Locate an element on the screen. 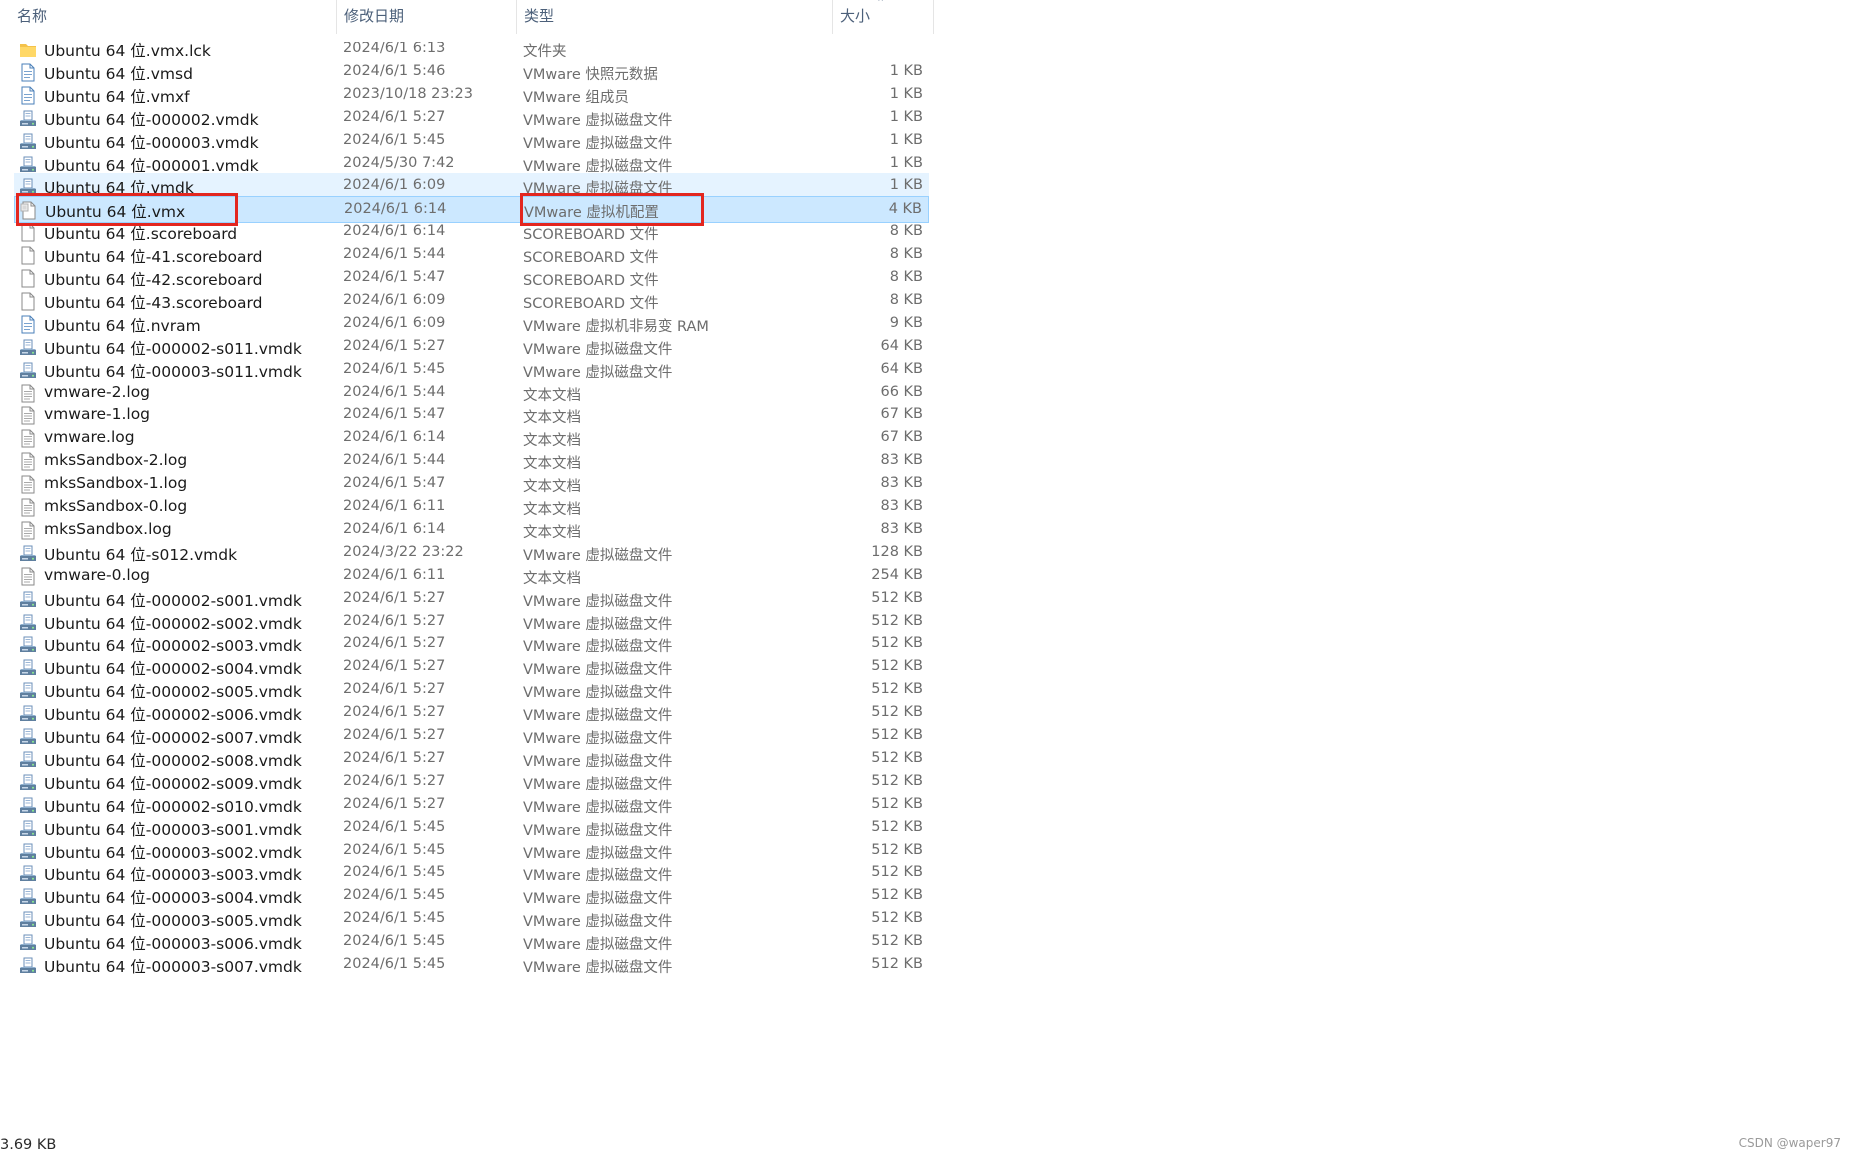 This screenshot has height=1157, width=1849. file-name: Ubuntu 64 位-41.scoreboard is located at coordinates (153, 257).